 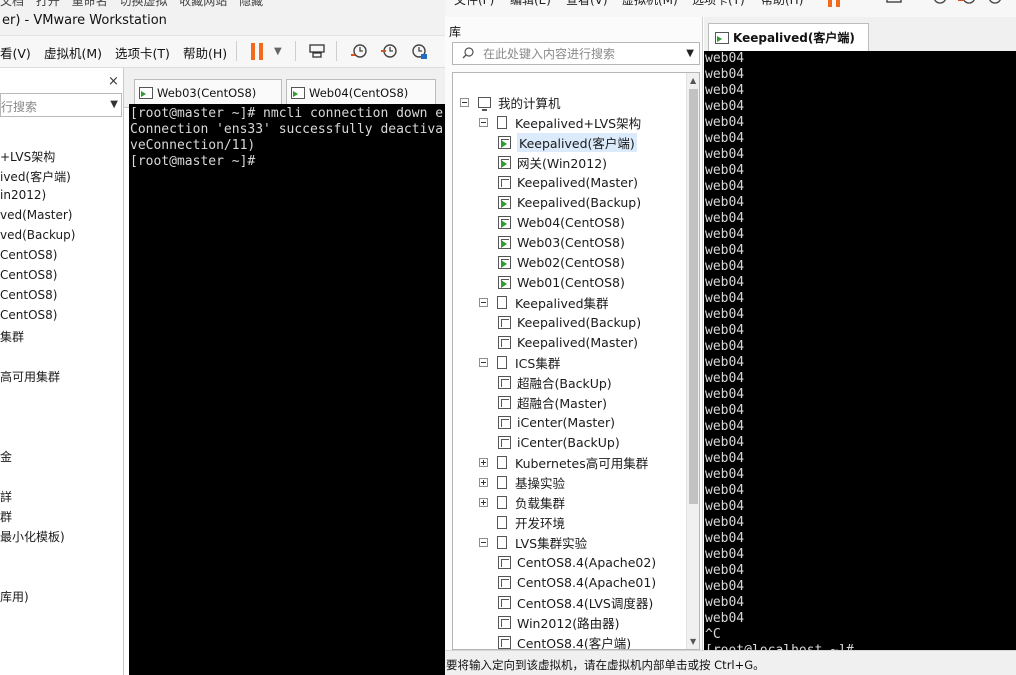 I want to click on library-search-box: ▼, so click(x=576, y=53).